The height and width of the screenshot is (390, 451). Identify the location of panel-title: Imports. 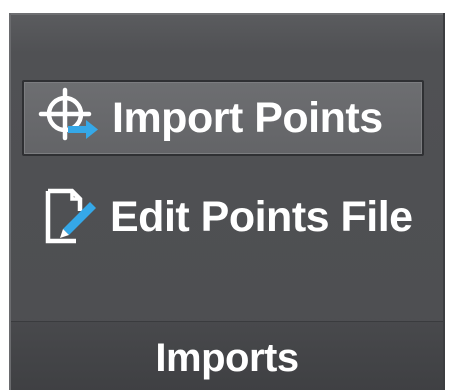
(227, 357).